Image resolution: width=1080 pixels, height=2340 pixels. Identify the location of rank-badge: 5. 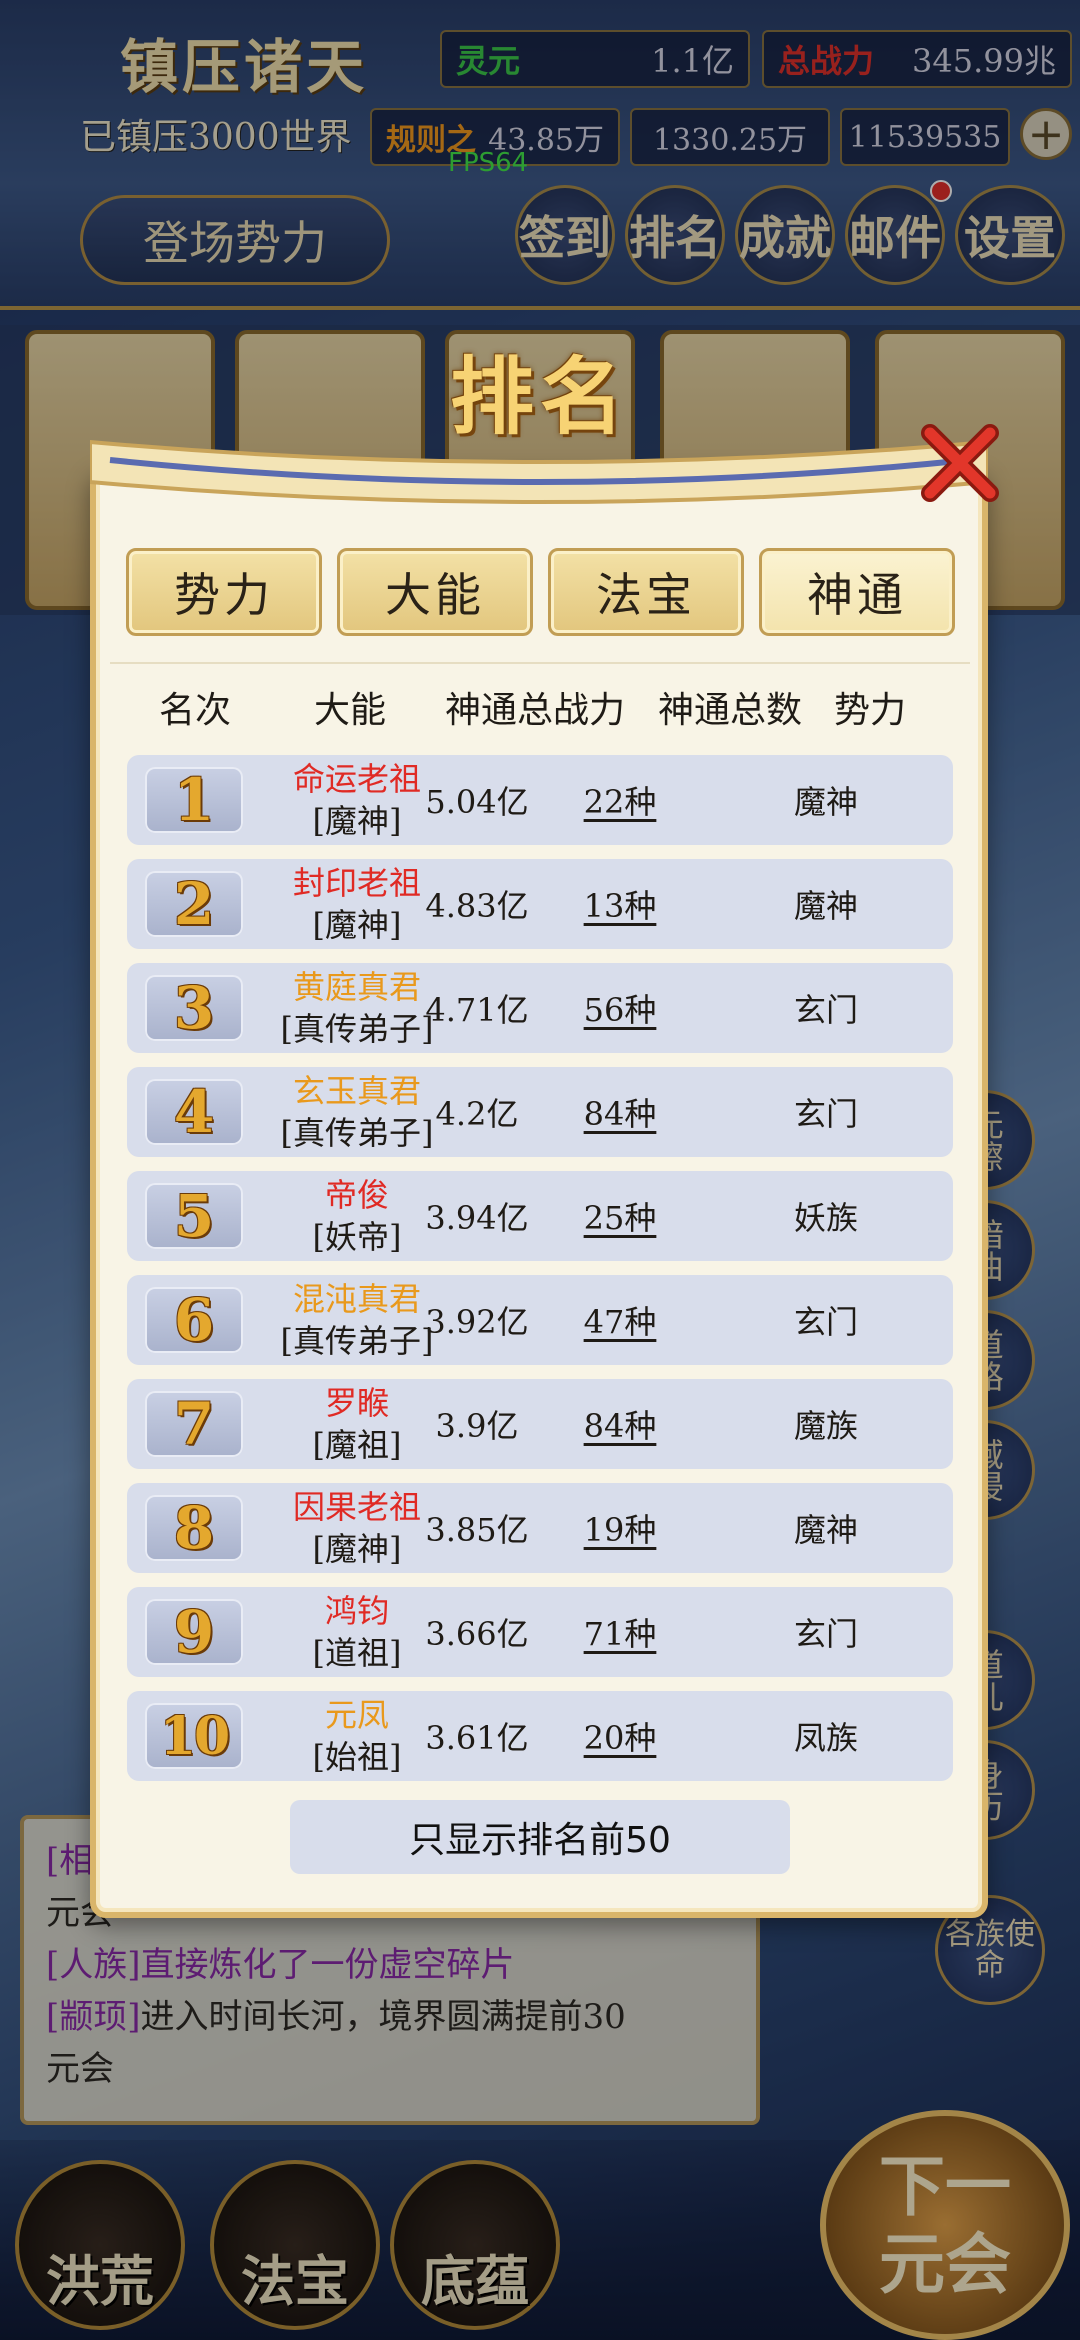
(194, 1216).